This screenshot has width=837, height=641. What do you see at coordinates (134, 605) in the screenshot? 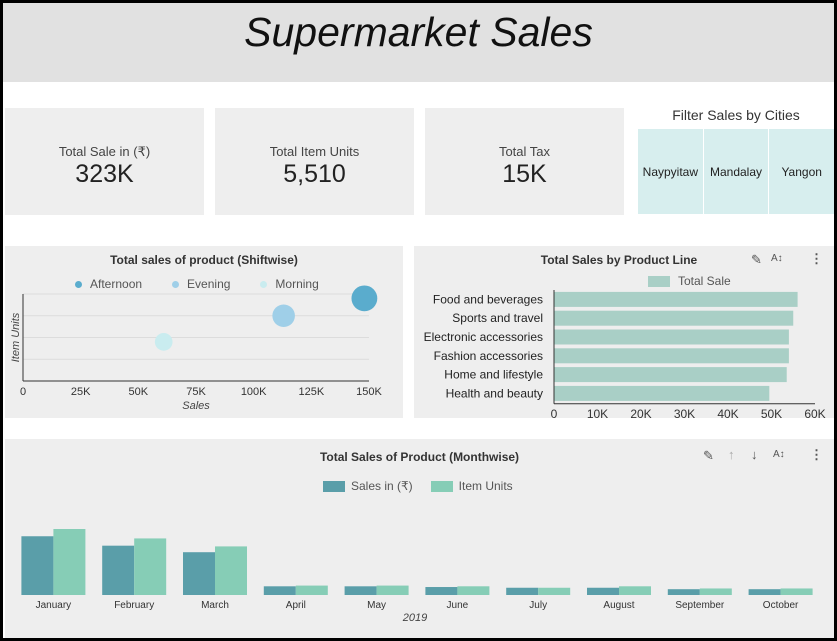
I see `month-label: February` at bounding box center [134, 605].